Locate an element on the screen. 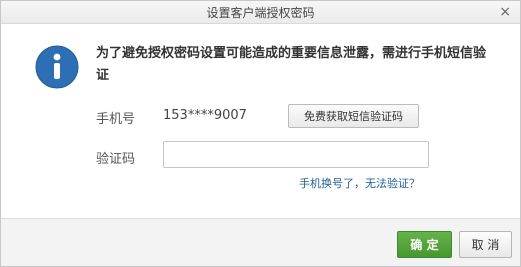  code-label: 验证码 is located at coordinates (116, 159).